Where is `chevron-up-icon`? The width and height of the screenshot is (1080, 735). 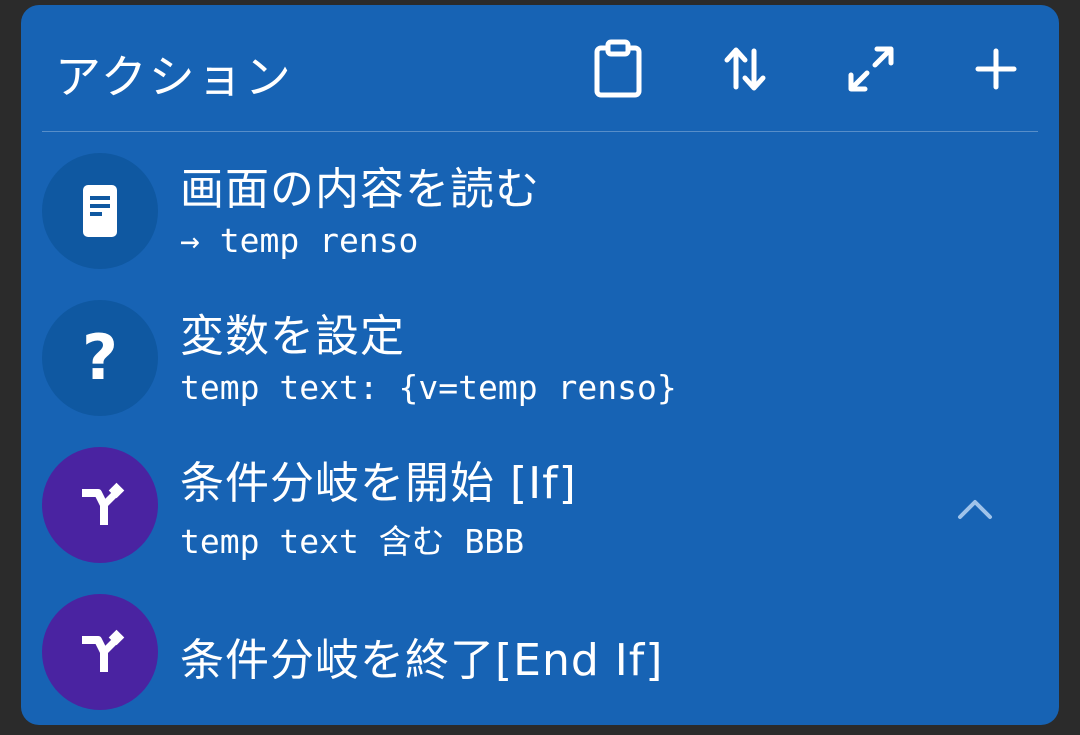 chevron-up-icon is located at coordinates (975, 509).